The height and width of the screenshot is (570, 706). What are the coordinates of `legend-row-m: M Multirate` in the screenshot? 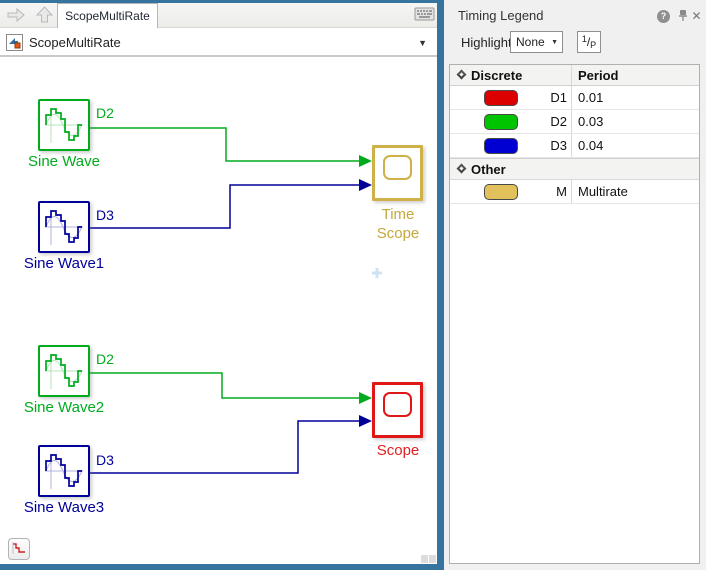 It's located at (574, 192).